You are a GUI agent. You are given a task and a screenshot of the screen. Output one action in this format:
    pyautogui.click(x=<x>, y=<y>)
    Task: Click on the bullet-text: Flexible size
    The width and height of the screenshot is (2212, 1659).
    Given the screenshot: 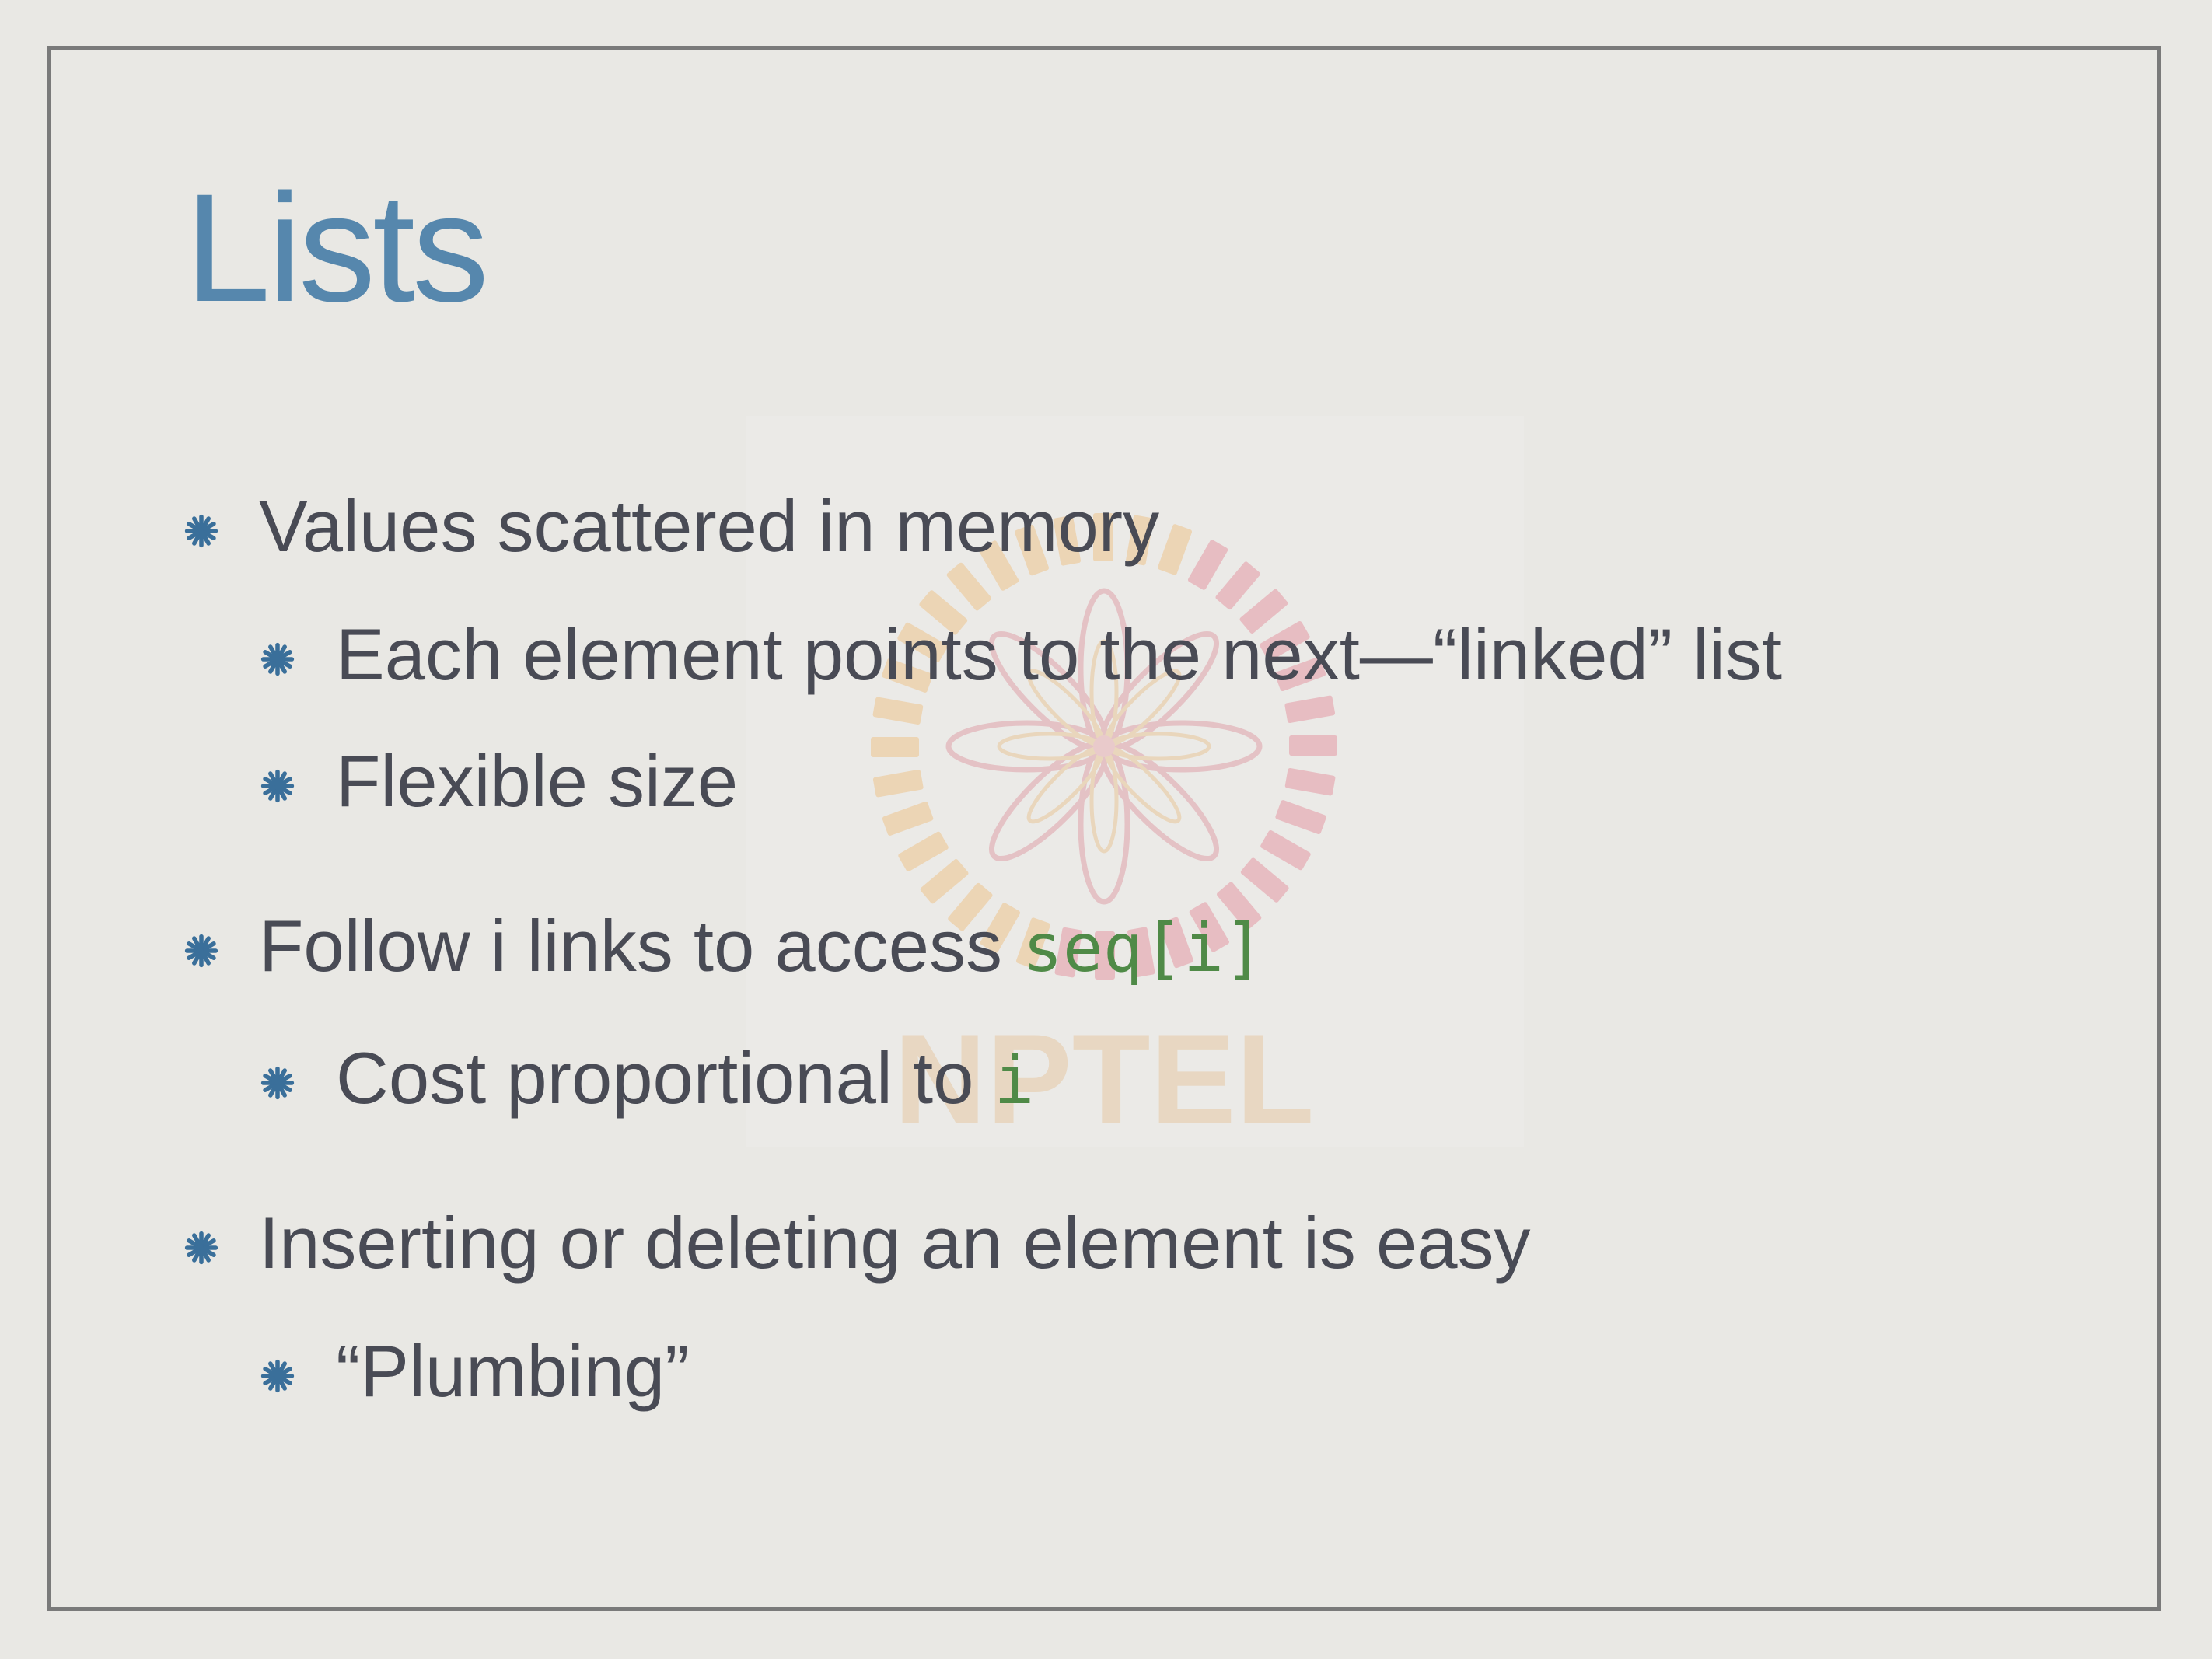 What is the action you would take?
    pyautogui.click(x=537, y=781)
    